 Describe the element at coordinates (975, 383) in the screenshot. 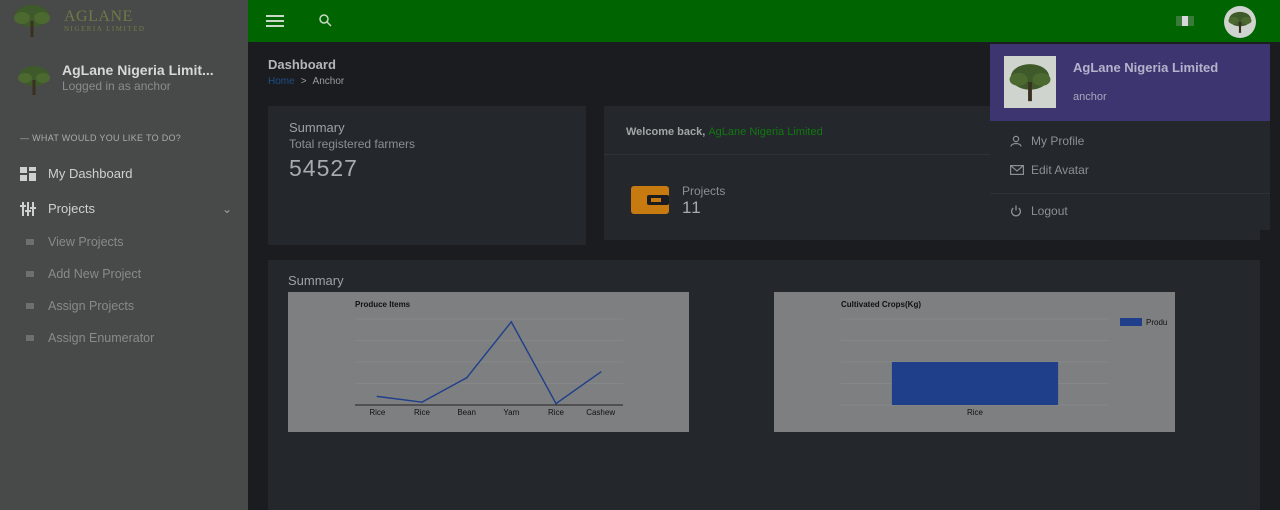

I see `bar` at that location.